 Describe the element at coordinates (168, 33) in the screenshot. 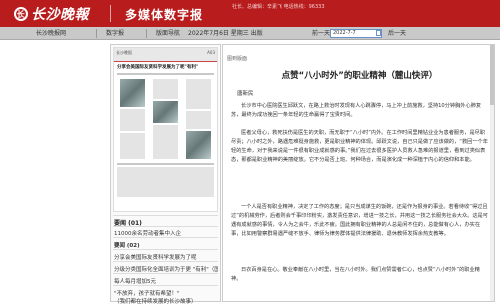

I see `tab-page-navigation: 版面导航` at that location.